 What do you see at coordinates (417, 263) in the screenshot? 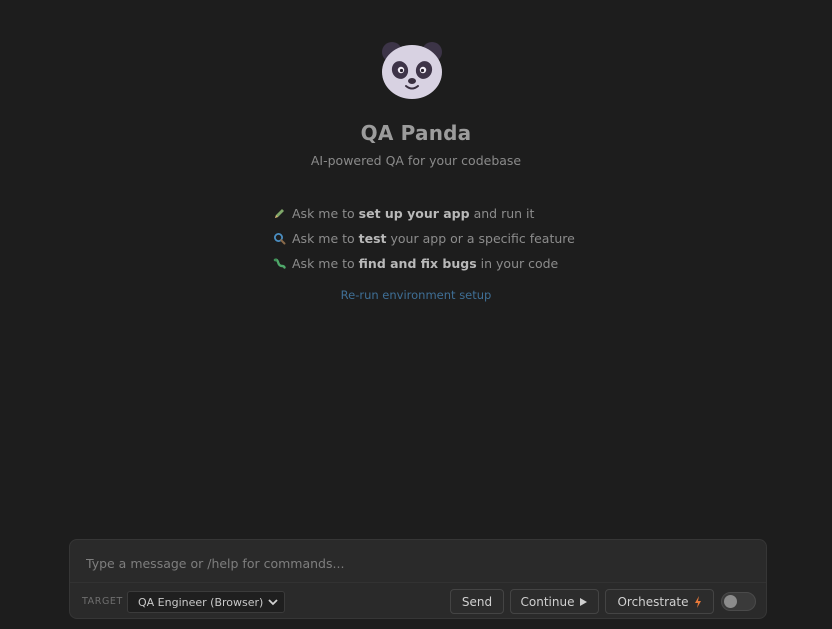
I see `tip-bugs-bold: find and fix bugs` at bounding box center [417, 263].